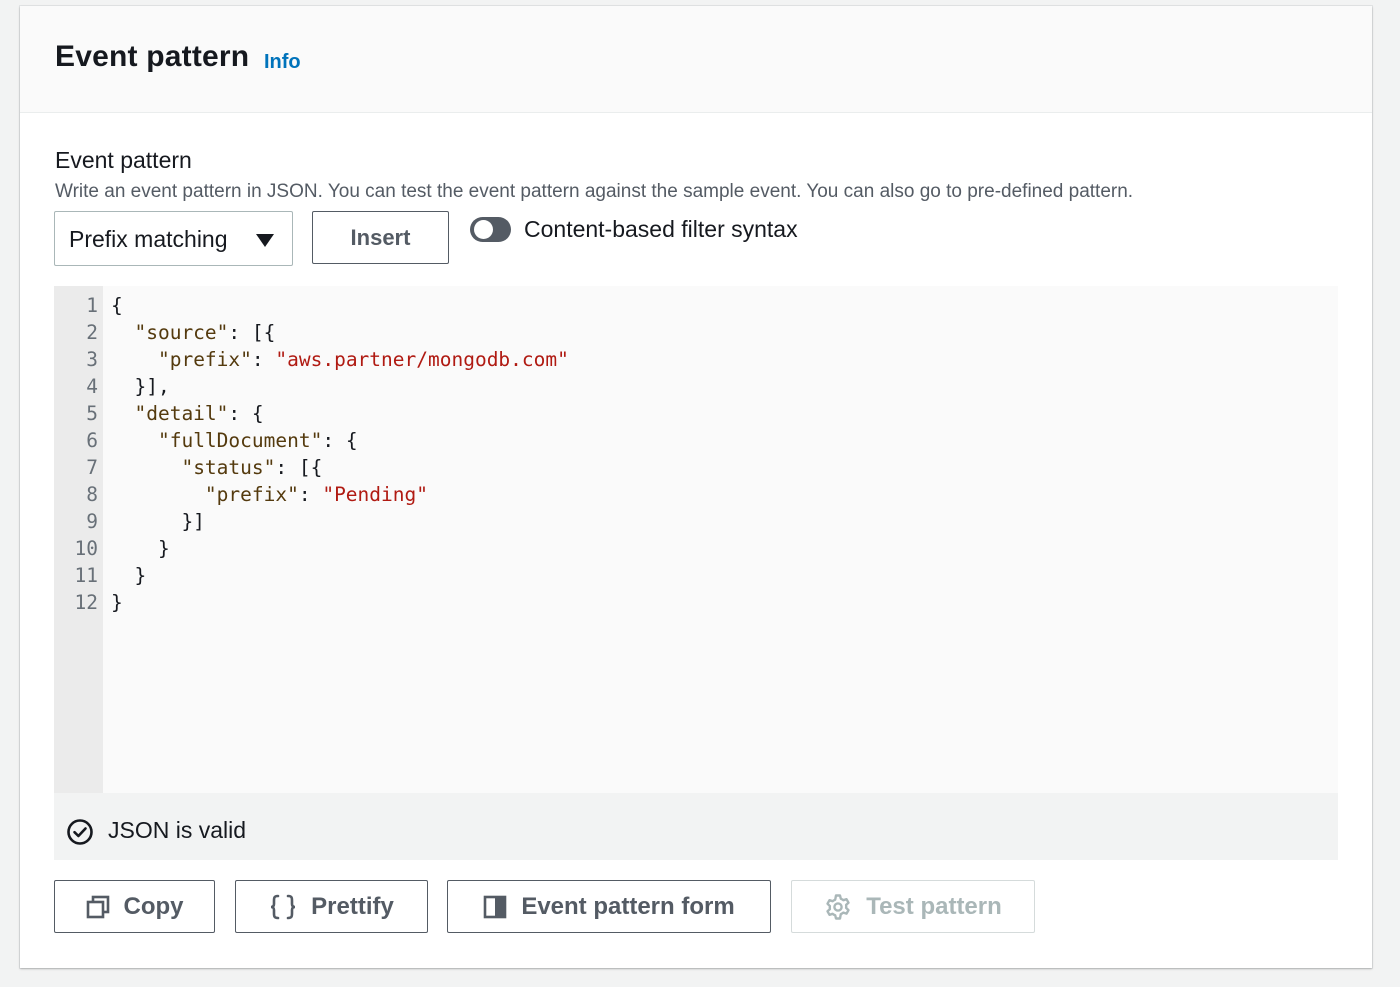 The image size is (1400, 987). Describe the element at coordinates (265, 240) in the screenshot. I see `caret-down-icon` at that location.